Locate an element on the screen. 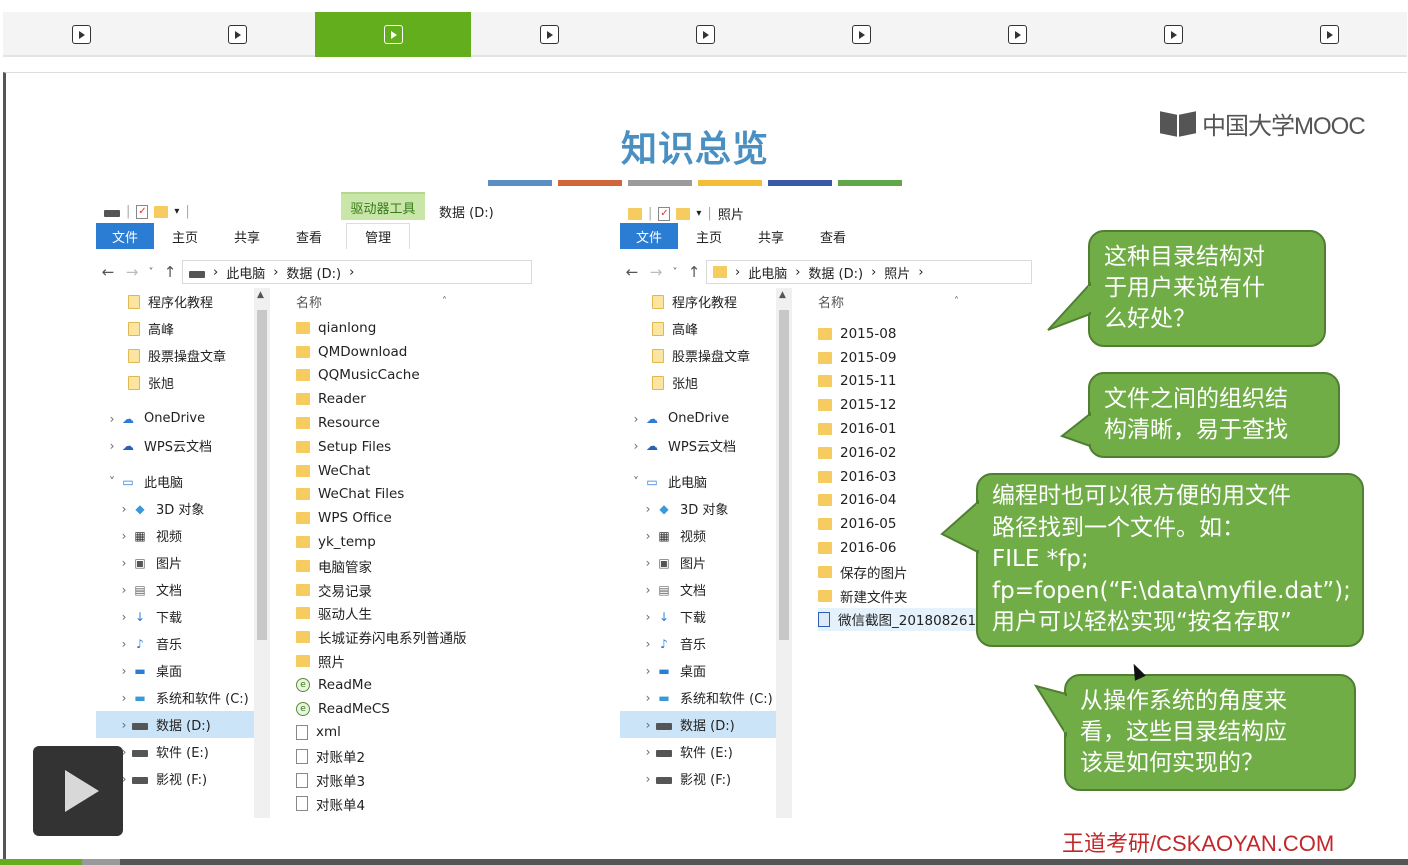 The width and height of the screenshot is (1408, 865). file-list-item: WPS Office is located at coordinates (431, 518).